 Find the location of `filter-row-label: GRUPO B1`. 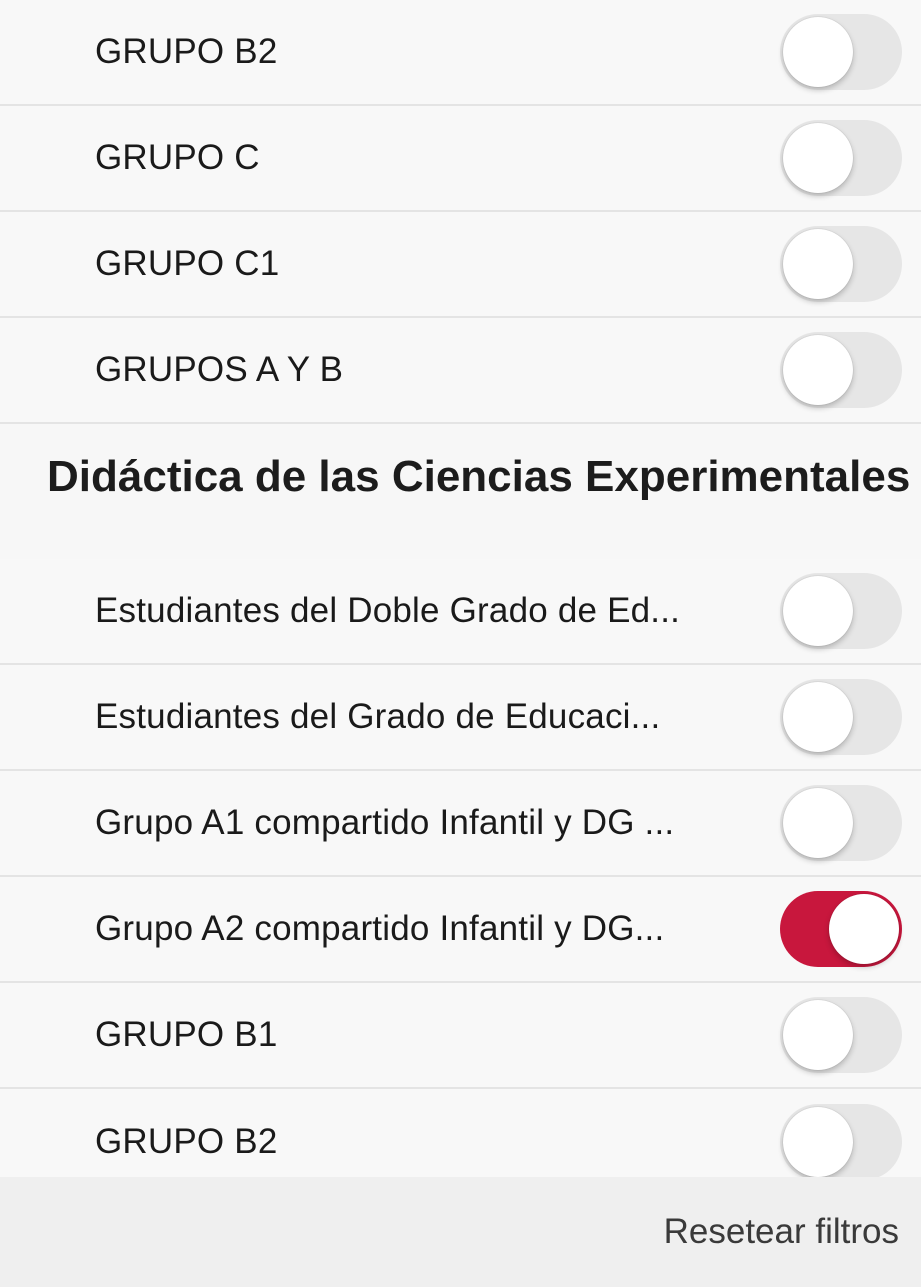

filter-row-label: GRUPO B1 is located at coordinates (186, 1034).